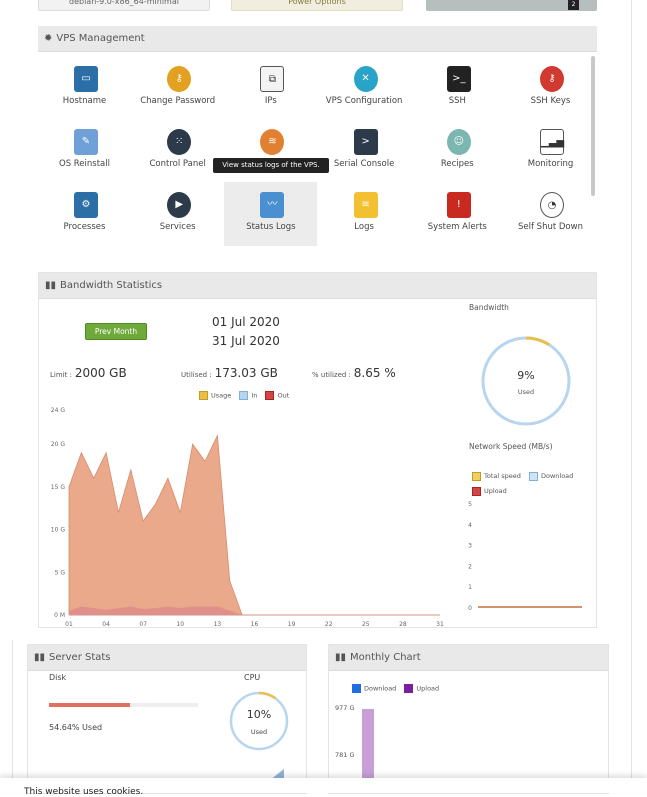 This screenshot has height=797, width=647. What do you see at coordinates (86, 205) in the screenshot?
I see `processes-icon: ⚙` at bounding box center [86, 205].